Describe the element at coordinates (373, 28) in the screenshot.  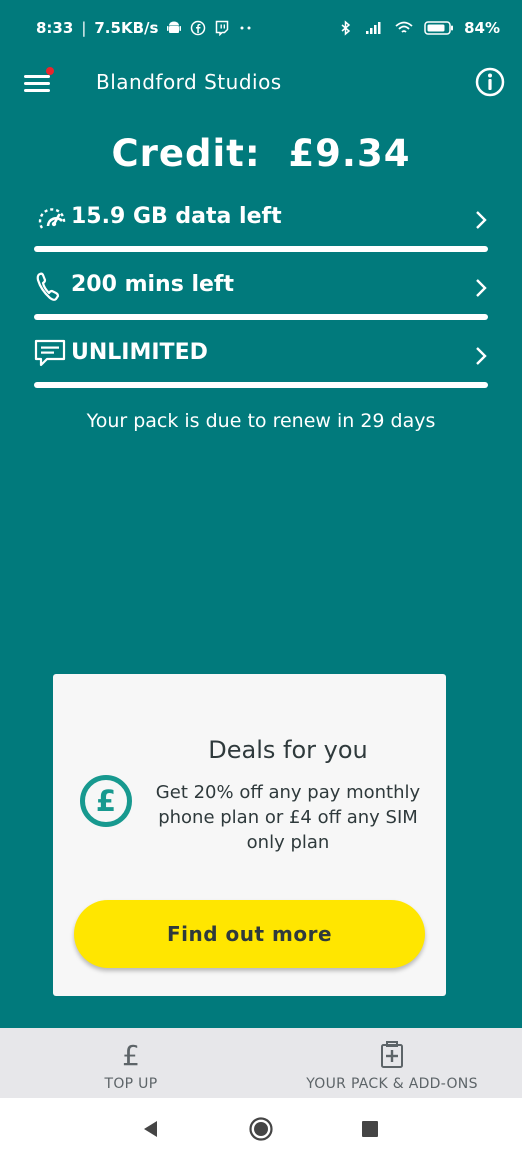
I see `signal-icon` at that location.